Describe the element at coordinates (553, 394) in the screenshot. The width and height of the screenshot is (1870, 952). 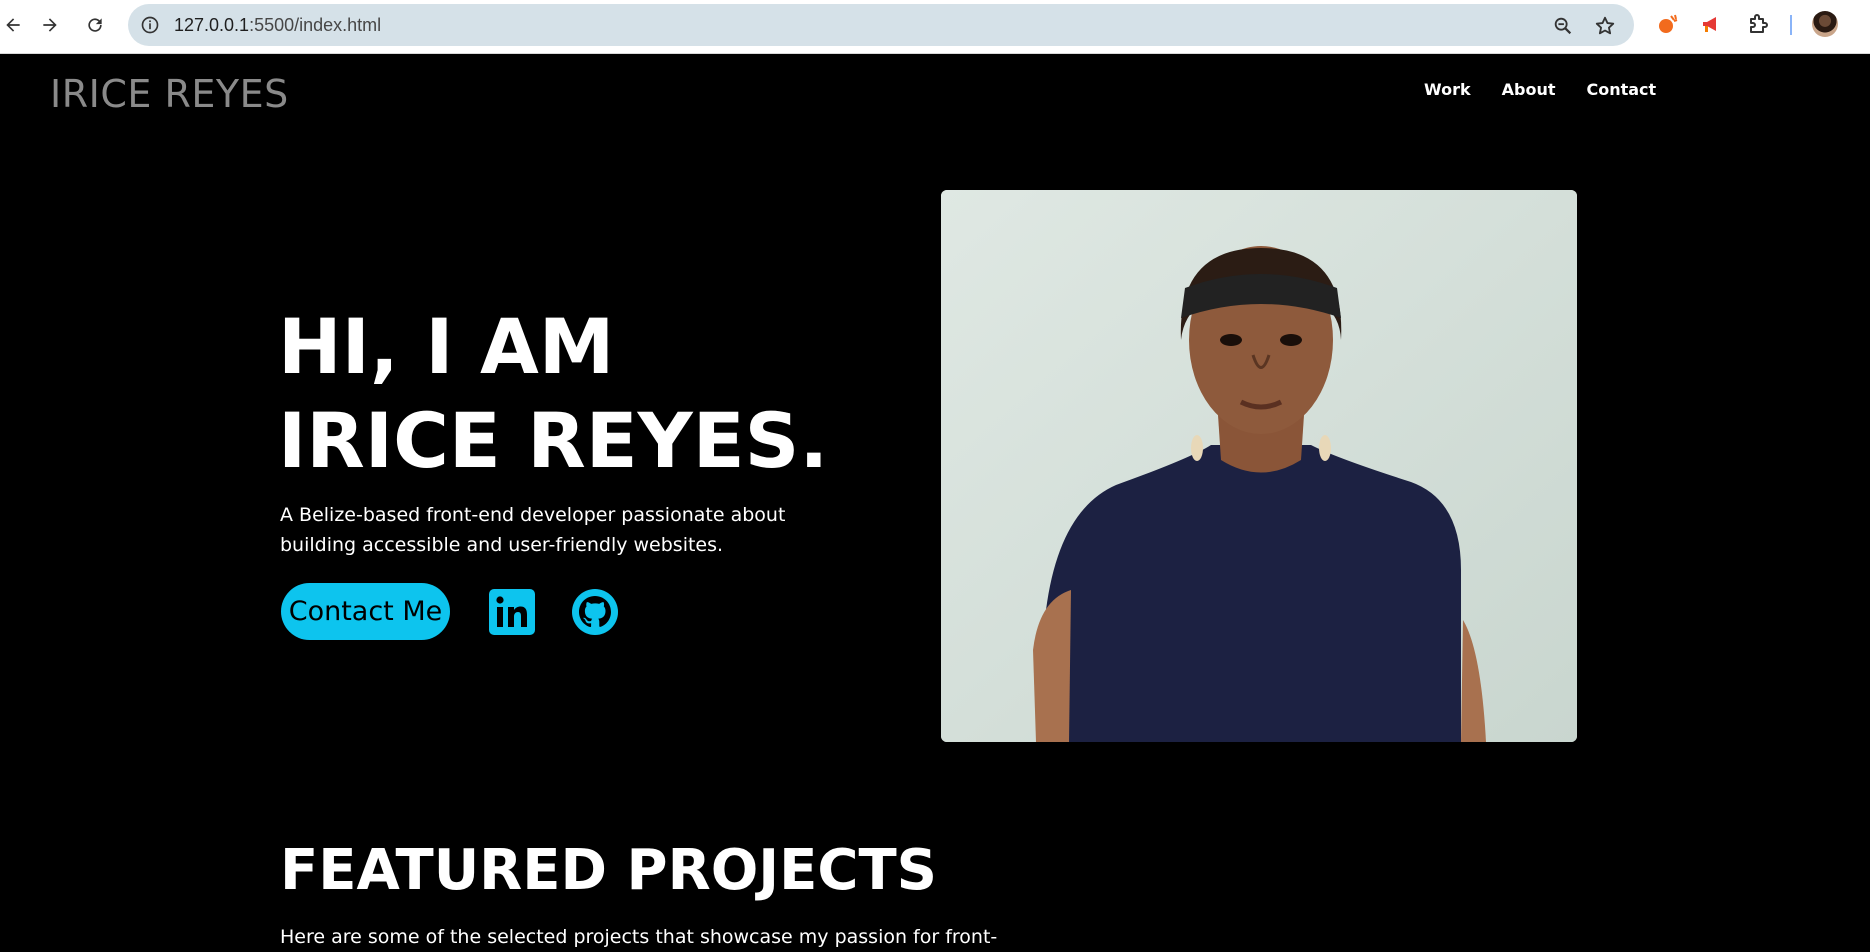
I see `hero-title: HI, I AM IRICE REYES.` at that location.